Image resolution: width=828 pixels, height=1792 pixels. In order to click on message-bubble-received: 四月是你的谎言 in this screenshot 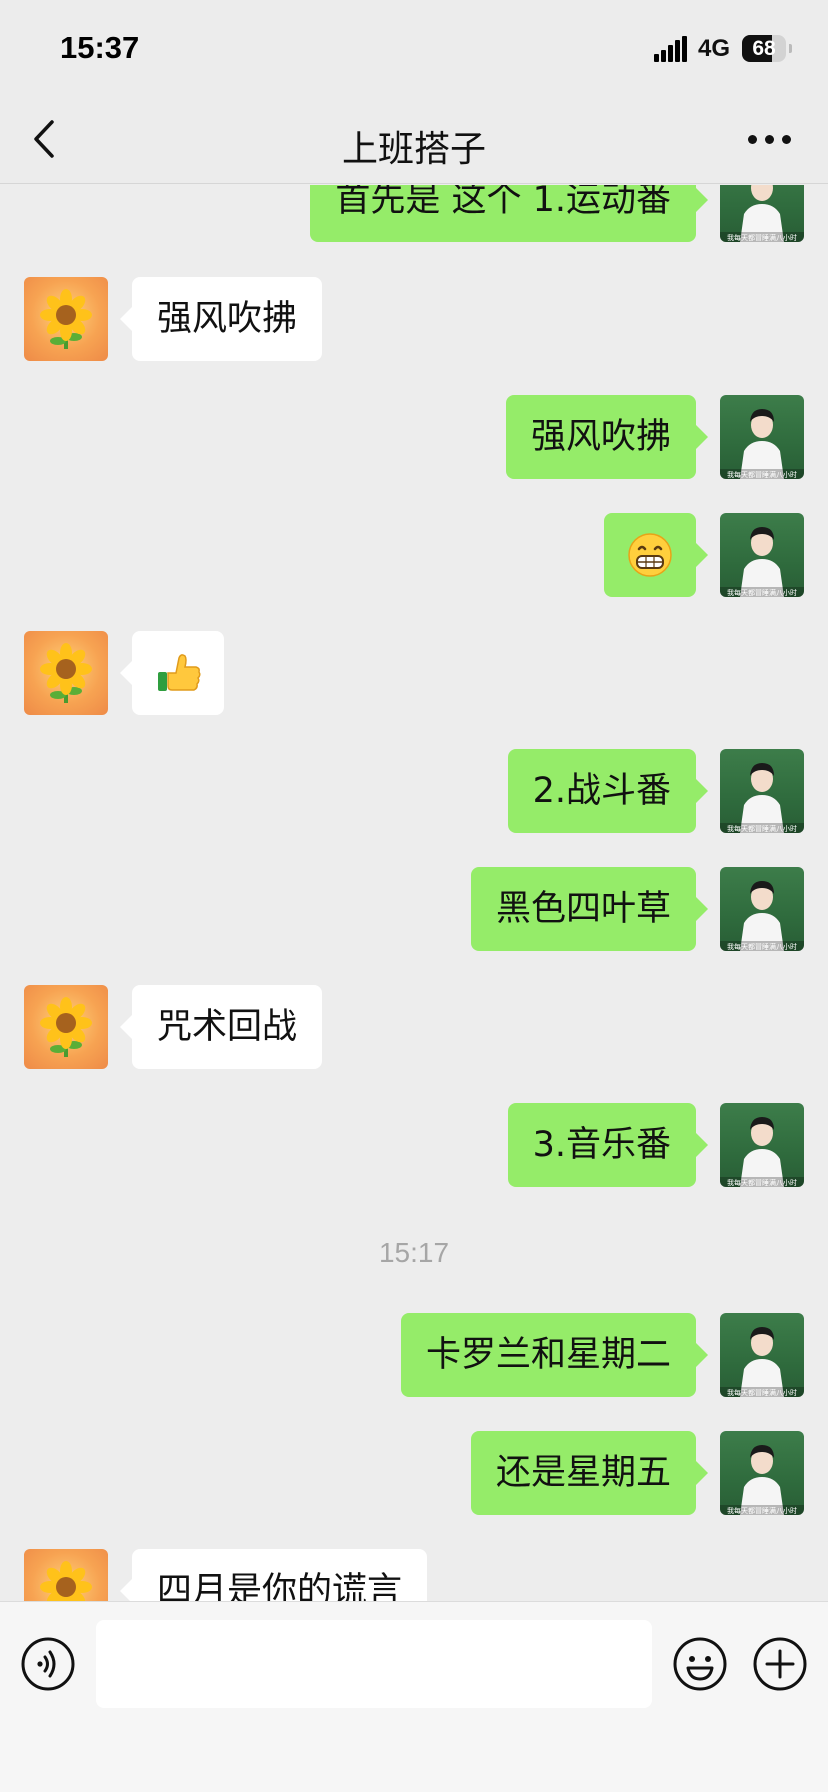, I will do `click(273, 1575)`.